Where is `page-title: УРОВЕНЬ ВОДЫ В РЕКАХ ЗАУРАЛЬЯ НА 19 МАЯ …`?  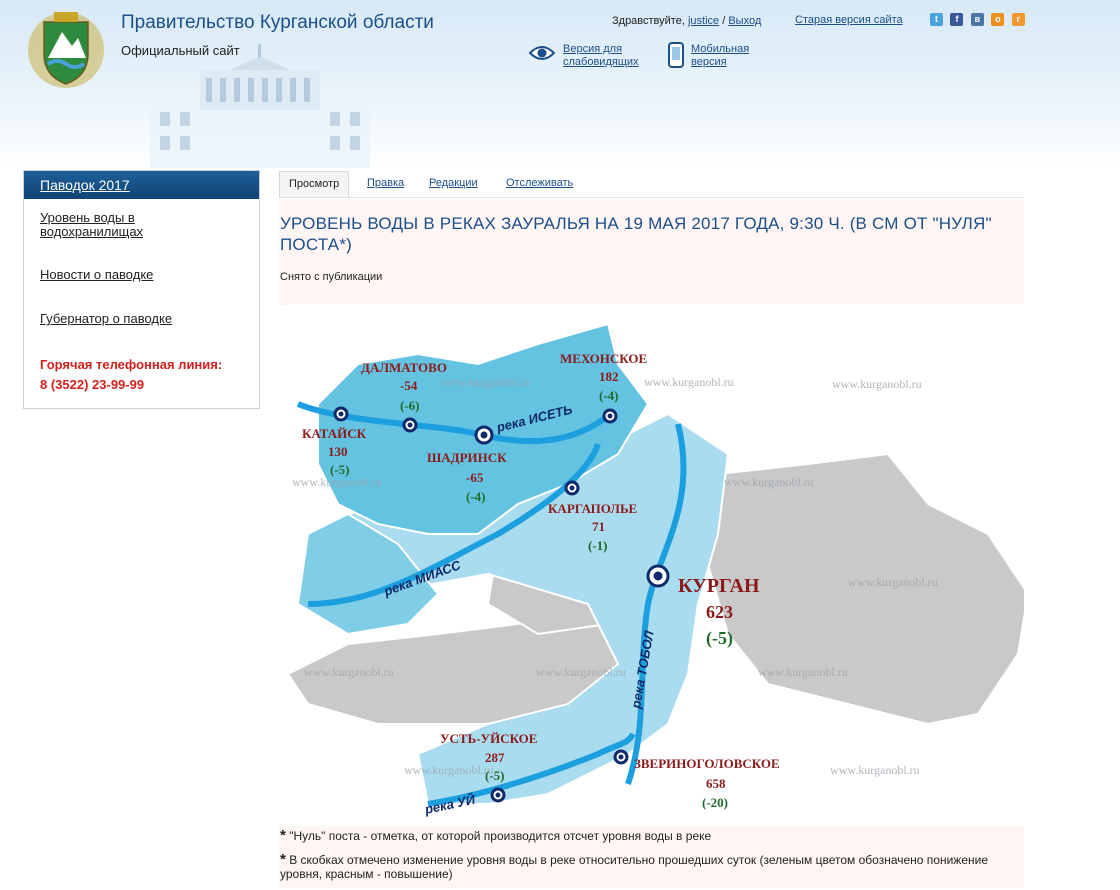
page-title: УРОВЕНЬ ВОДЫ В РЕКАХ ЗАУРАЛЬЯ НА 19 МАЯ … is located at coordinates (636, 234).